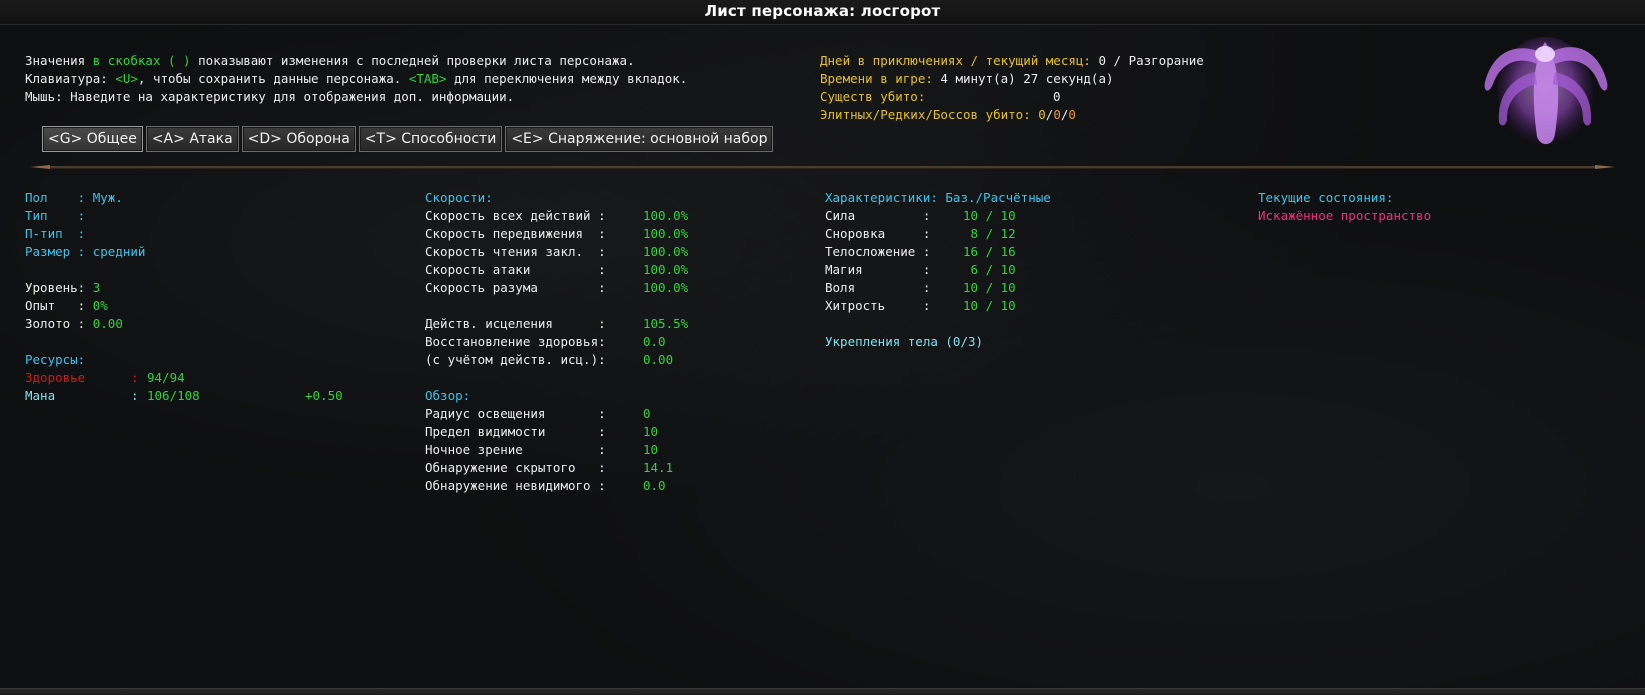 This screenshot has height=695, width=1645. Describe the element at coordinates (1057, 96) in the screenshot. I see `killed-value: 0` at that location.